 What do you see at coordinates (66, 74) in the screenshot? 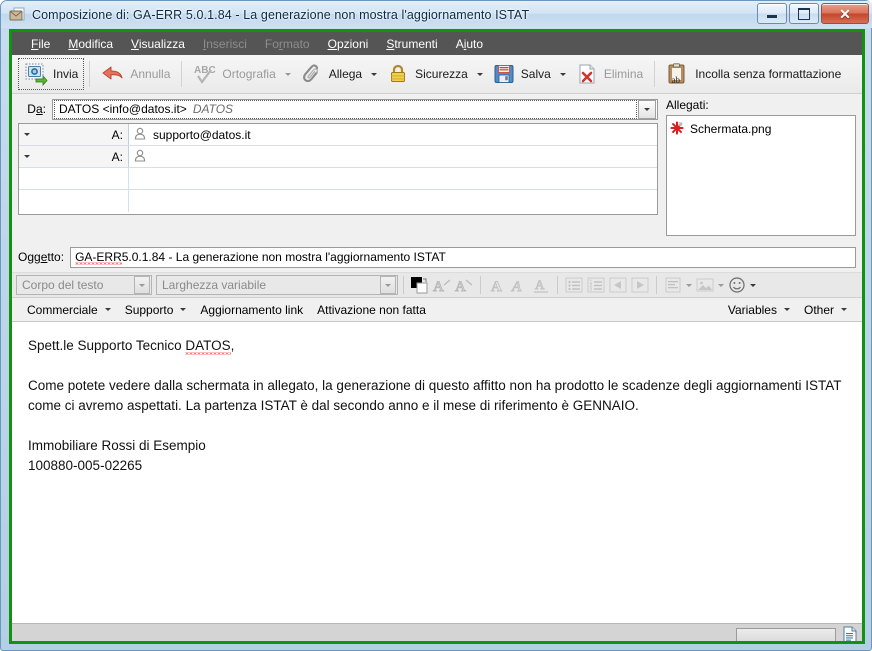
I see `send-button-label: Invia` at bounding box center [66, 74].